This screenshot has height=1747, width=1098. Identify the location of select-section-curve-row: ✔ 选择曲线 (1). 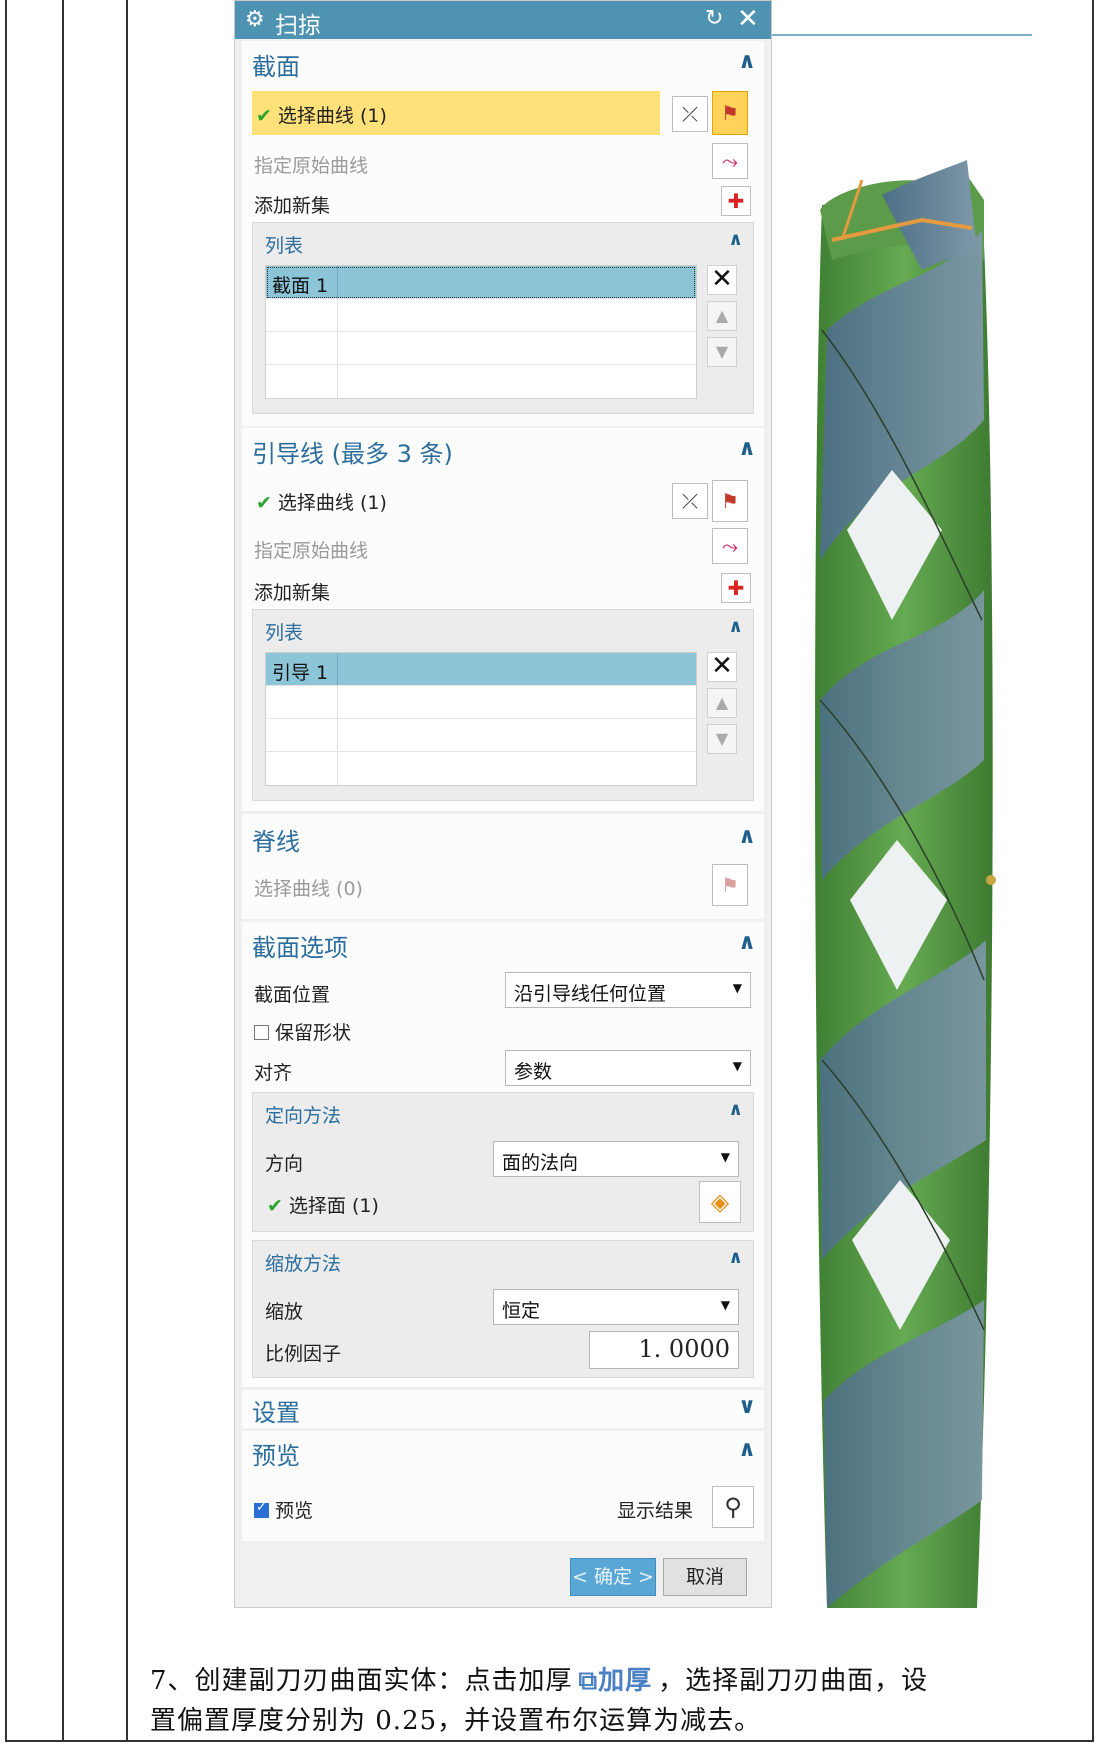
(456, 113).